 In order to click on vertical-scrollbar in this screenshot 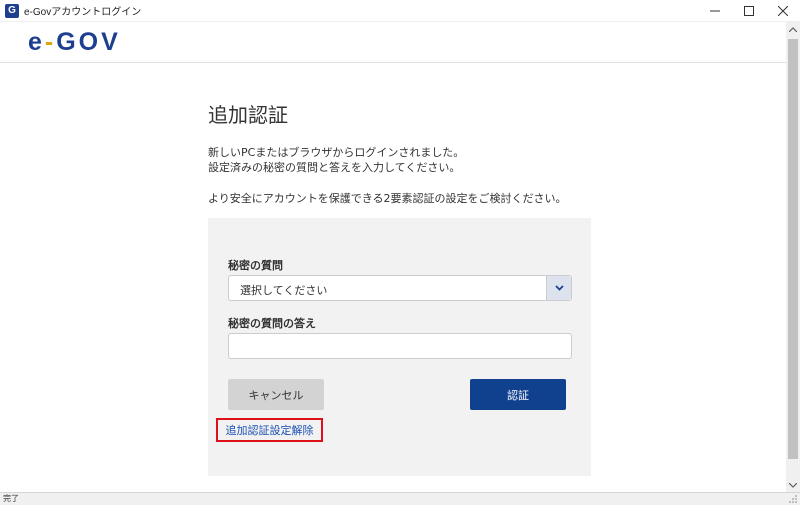, I will do `click(793, 257)`.